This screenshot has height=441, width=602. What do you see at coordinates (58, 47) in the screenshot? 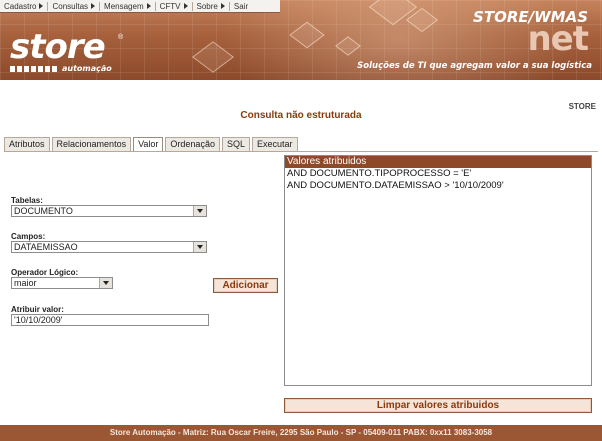
I see `store-logo: store` at bounding box center [58, 47].